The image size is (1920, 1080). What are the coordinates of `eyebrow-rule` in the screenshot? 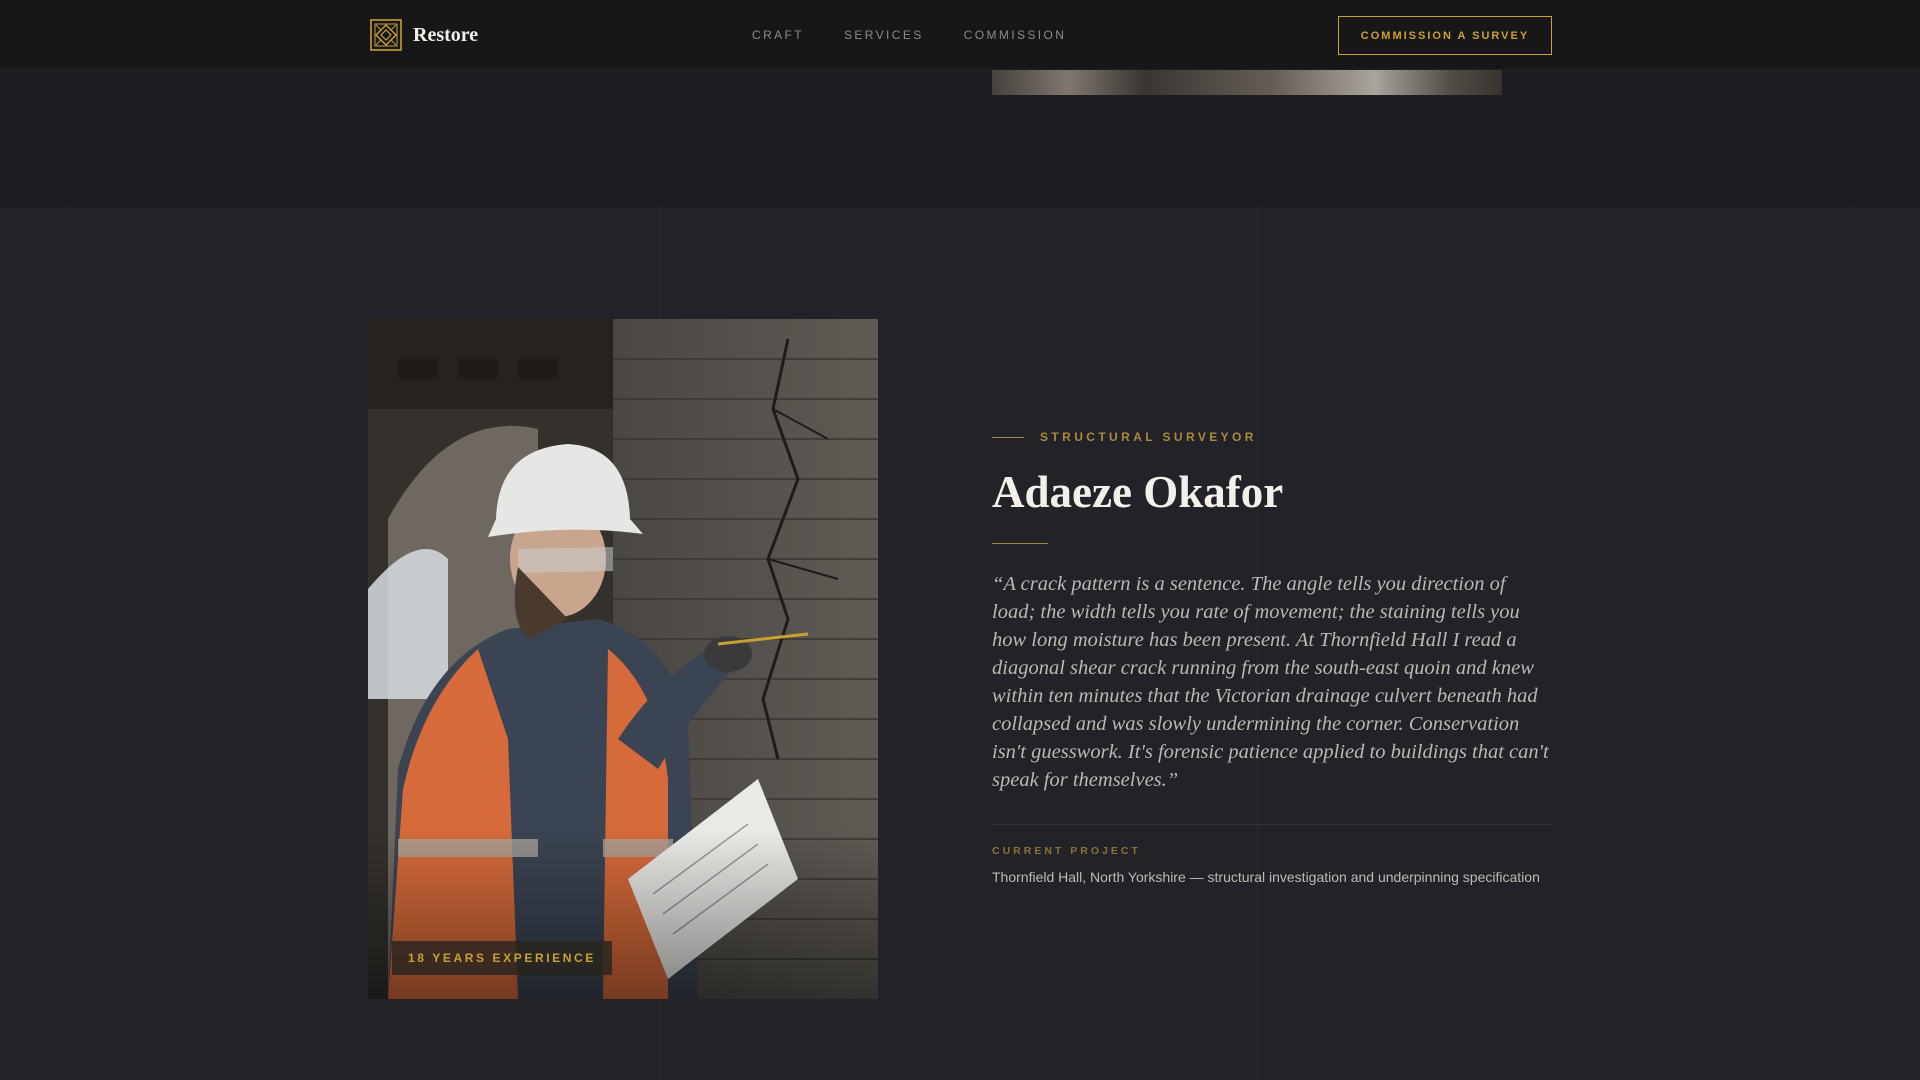 It's located at (1008, 437).